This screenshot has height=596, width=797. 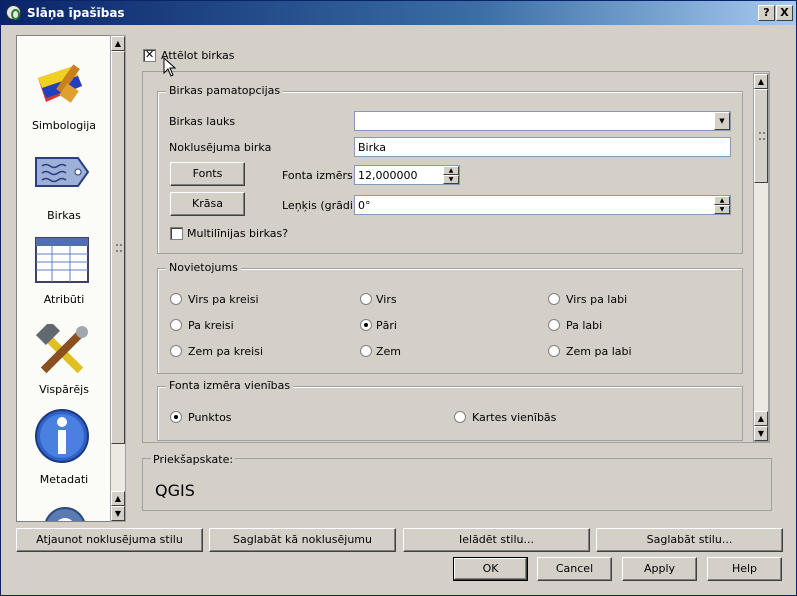 I want to click on radio-below-right, so click(x=554, y=351).